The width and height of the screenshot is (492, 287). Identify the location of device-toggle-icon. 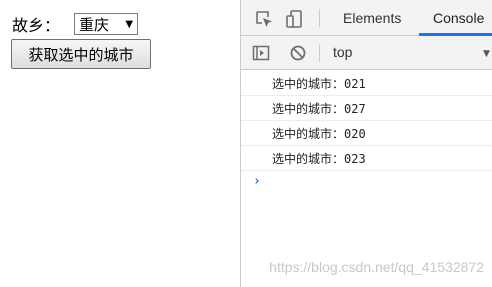
(294, 19).